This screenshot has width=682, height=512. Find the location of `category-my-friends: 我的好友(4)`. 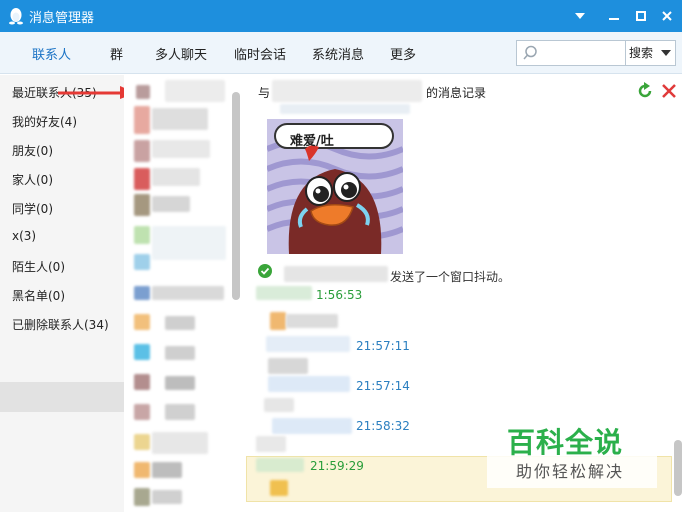

category-my-friends: 我的好友(4) is located at coordinates (44, 121).